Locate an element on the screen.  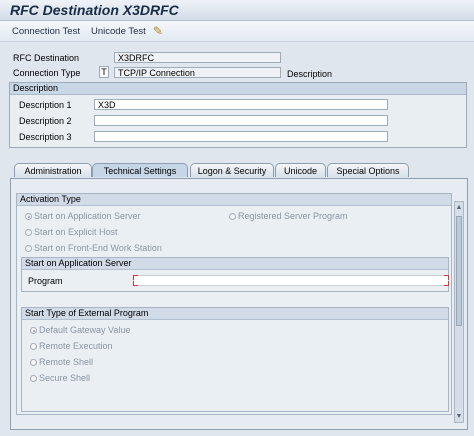
external-program-title: Start Type of External Program is located at coordinates (235, 314).